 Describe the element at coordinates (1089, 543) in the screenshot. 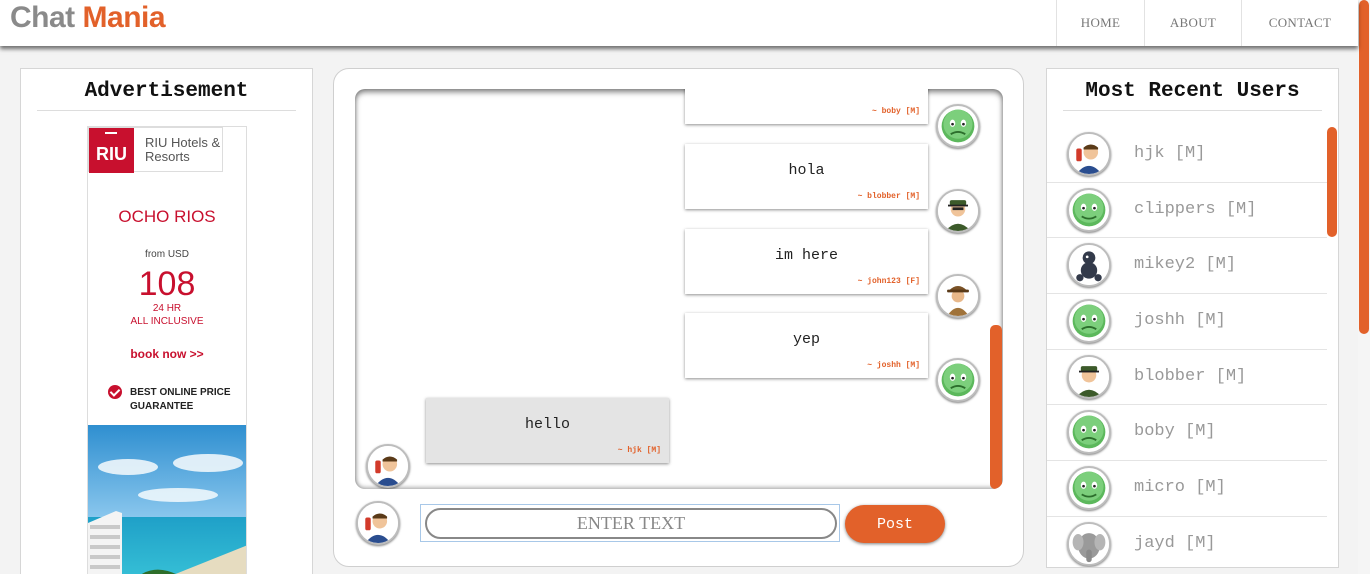

I see `elephant-icon` at that location.